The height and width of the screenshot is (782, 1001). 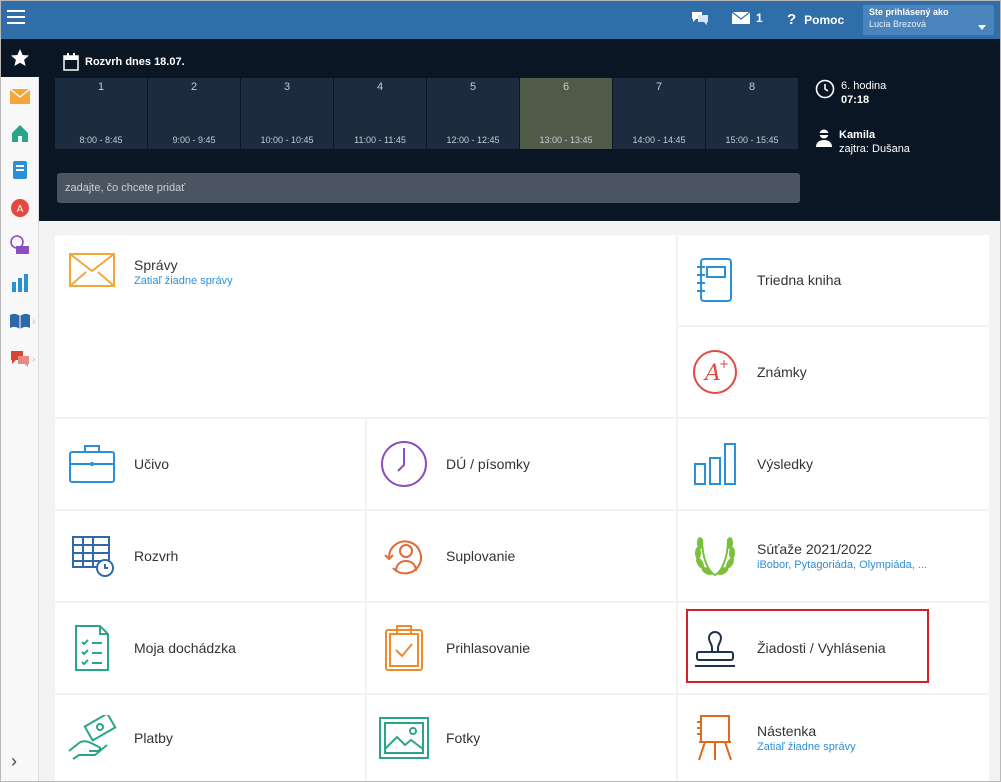 What do you see at coordinates (566, 113) in the screenshot?
I see `period-cell-current: 6 13:00 - 13:45` at bounding box center [566, 113].